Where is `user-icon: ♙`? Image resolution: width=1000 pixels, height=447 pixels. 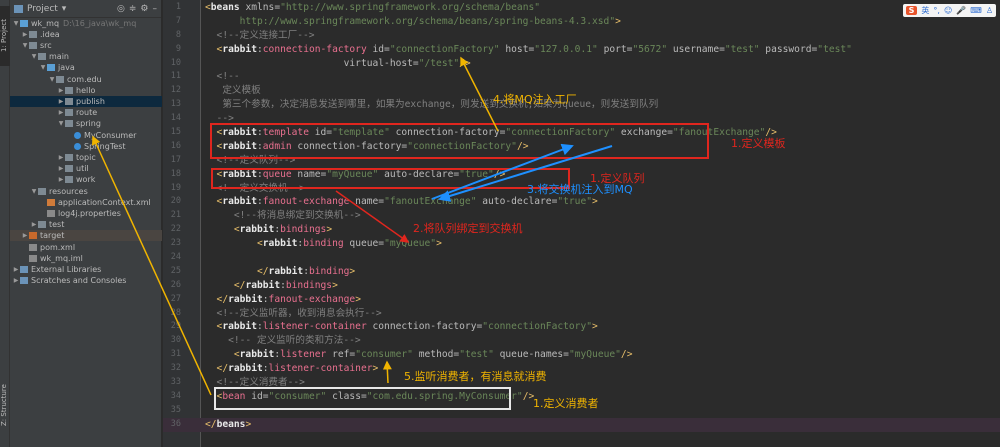 user-icon: ♙ is located at coordinates (989, 10).